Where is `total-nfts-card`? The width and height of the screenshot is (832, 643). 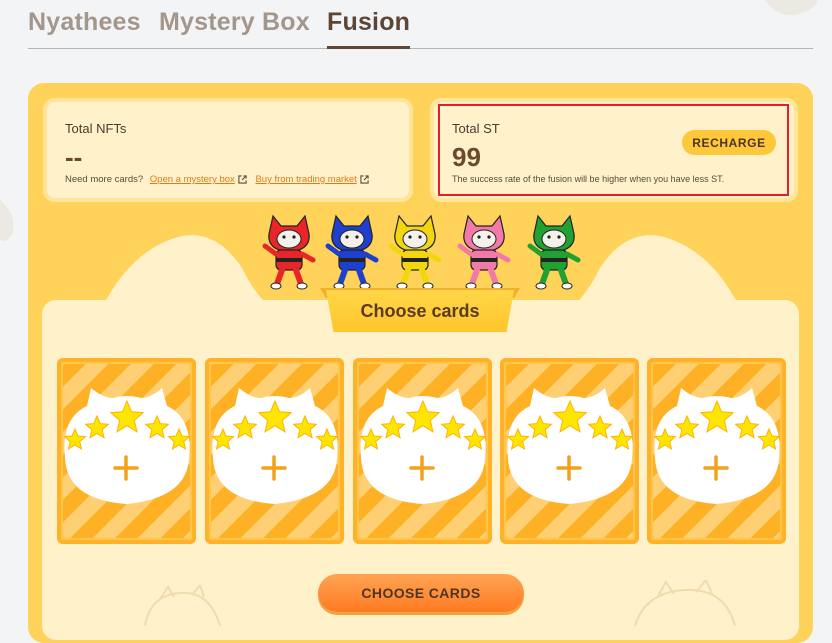 total-nfts-card is located at coordinates (228, 150).